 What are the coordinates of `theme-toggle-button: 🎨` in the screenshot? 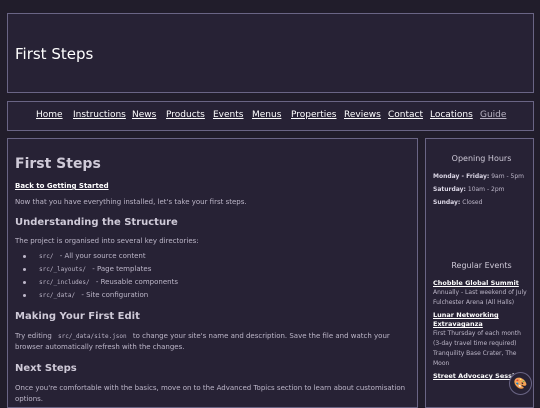 It's located at (520, 383).